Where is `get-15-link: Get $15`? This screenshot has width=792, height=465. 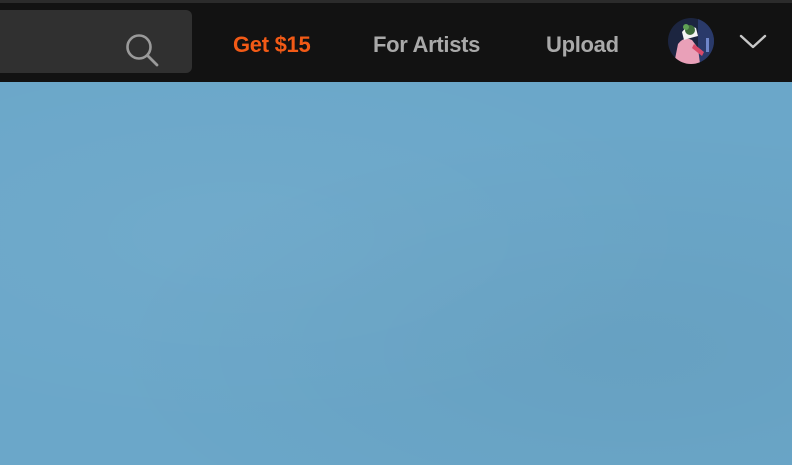 get-15-link: Get $15 is located at coordinates (272, 45).